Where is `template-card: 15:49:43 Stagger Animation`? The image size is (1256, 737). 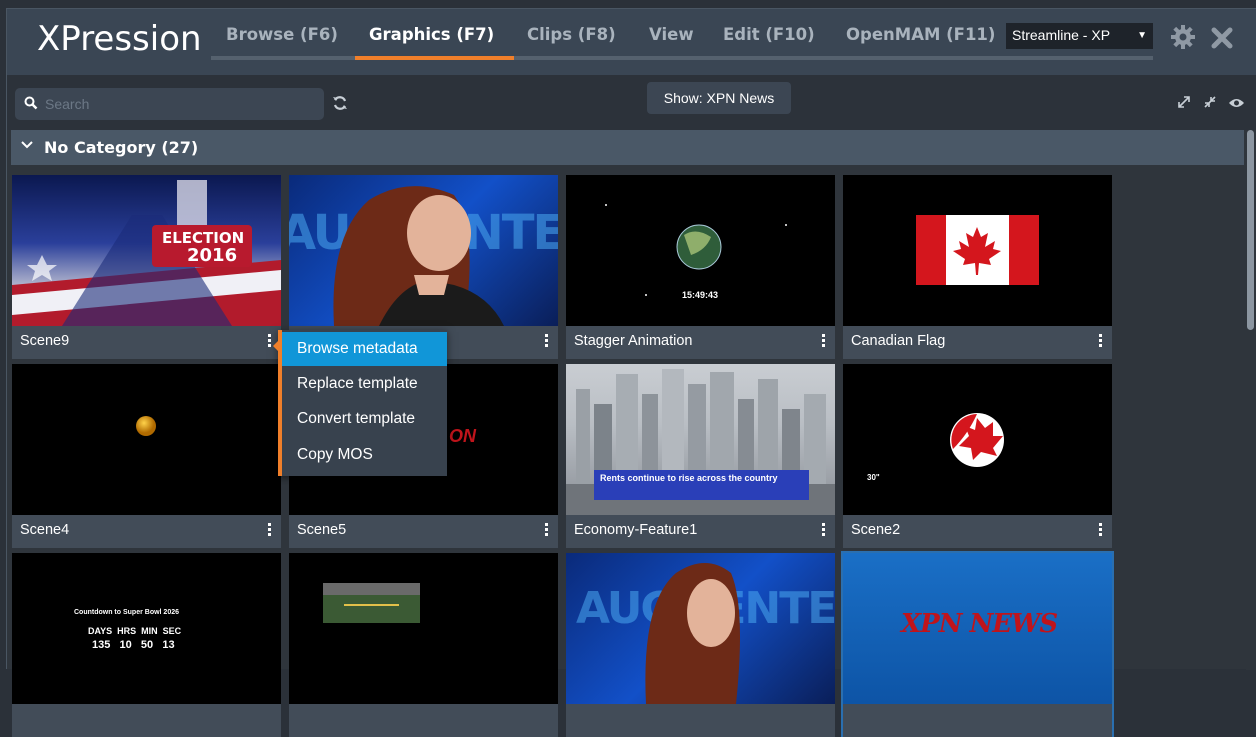
template-card: 15:49:43 Stagger Animation is located at coordinates (700, 267).